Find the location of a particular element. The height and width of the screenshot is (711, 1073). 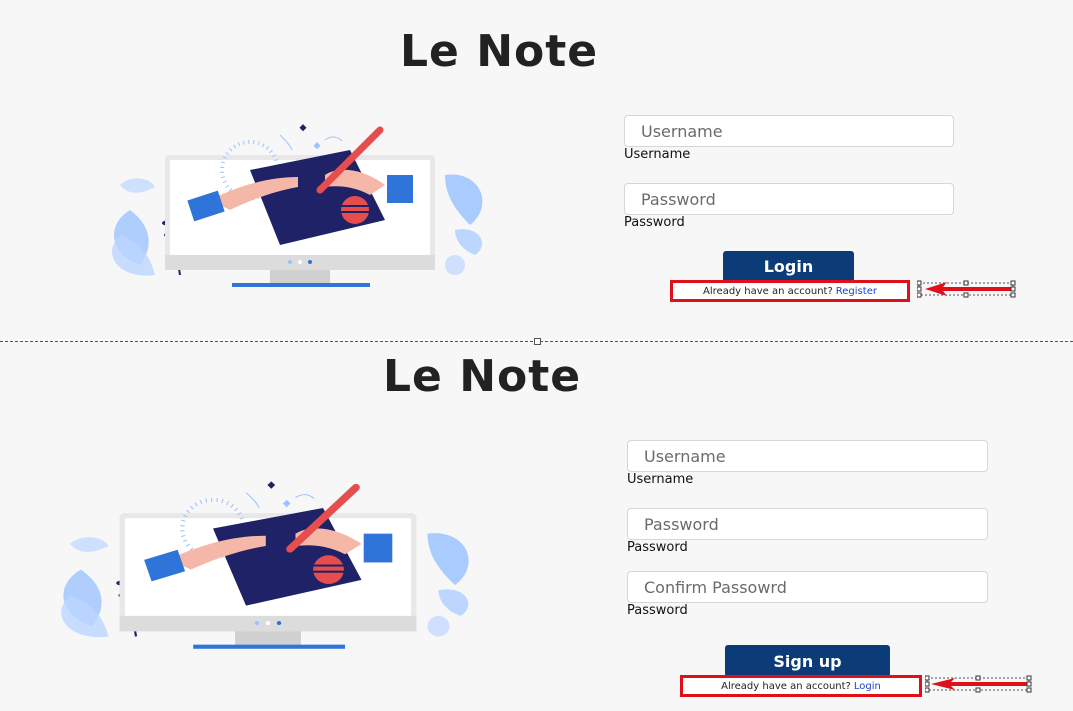

register-link: Register is located at coordinates (856, 291).